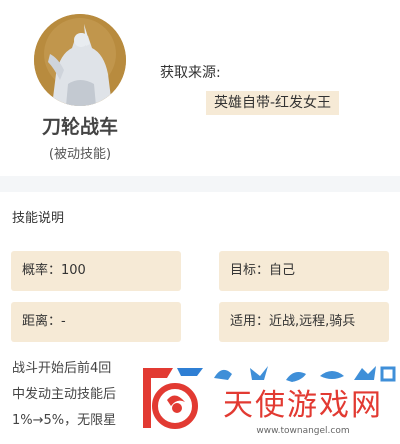 The width and height of the screenshot is (400, 444). Describe the element at coordinates (303, 431) in the screenshot. I see `watermark-url: www.townangel.com` at that location.